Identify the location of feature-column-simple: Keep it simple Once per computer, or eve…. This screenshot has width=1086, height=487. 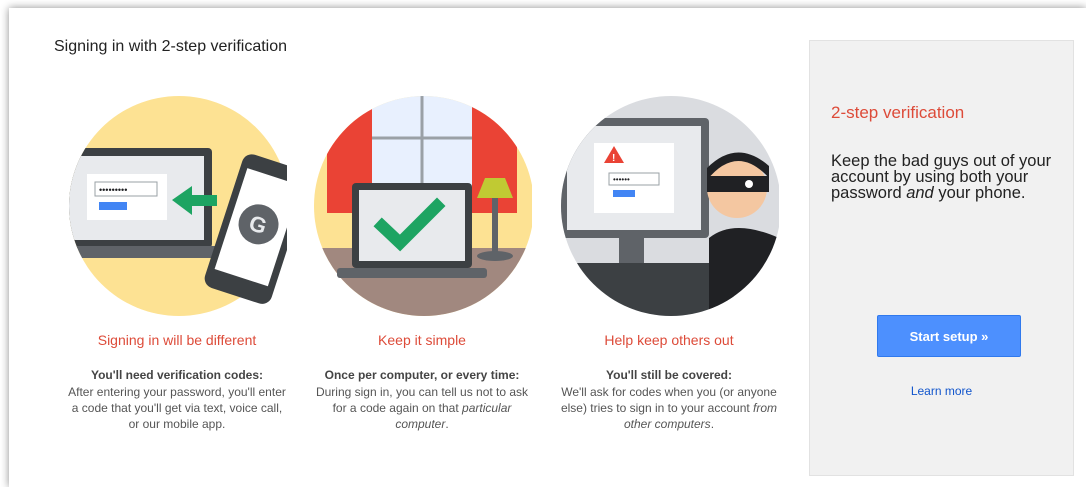
(422, 260).